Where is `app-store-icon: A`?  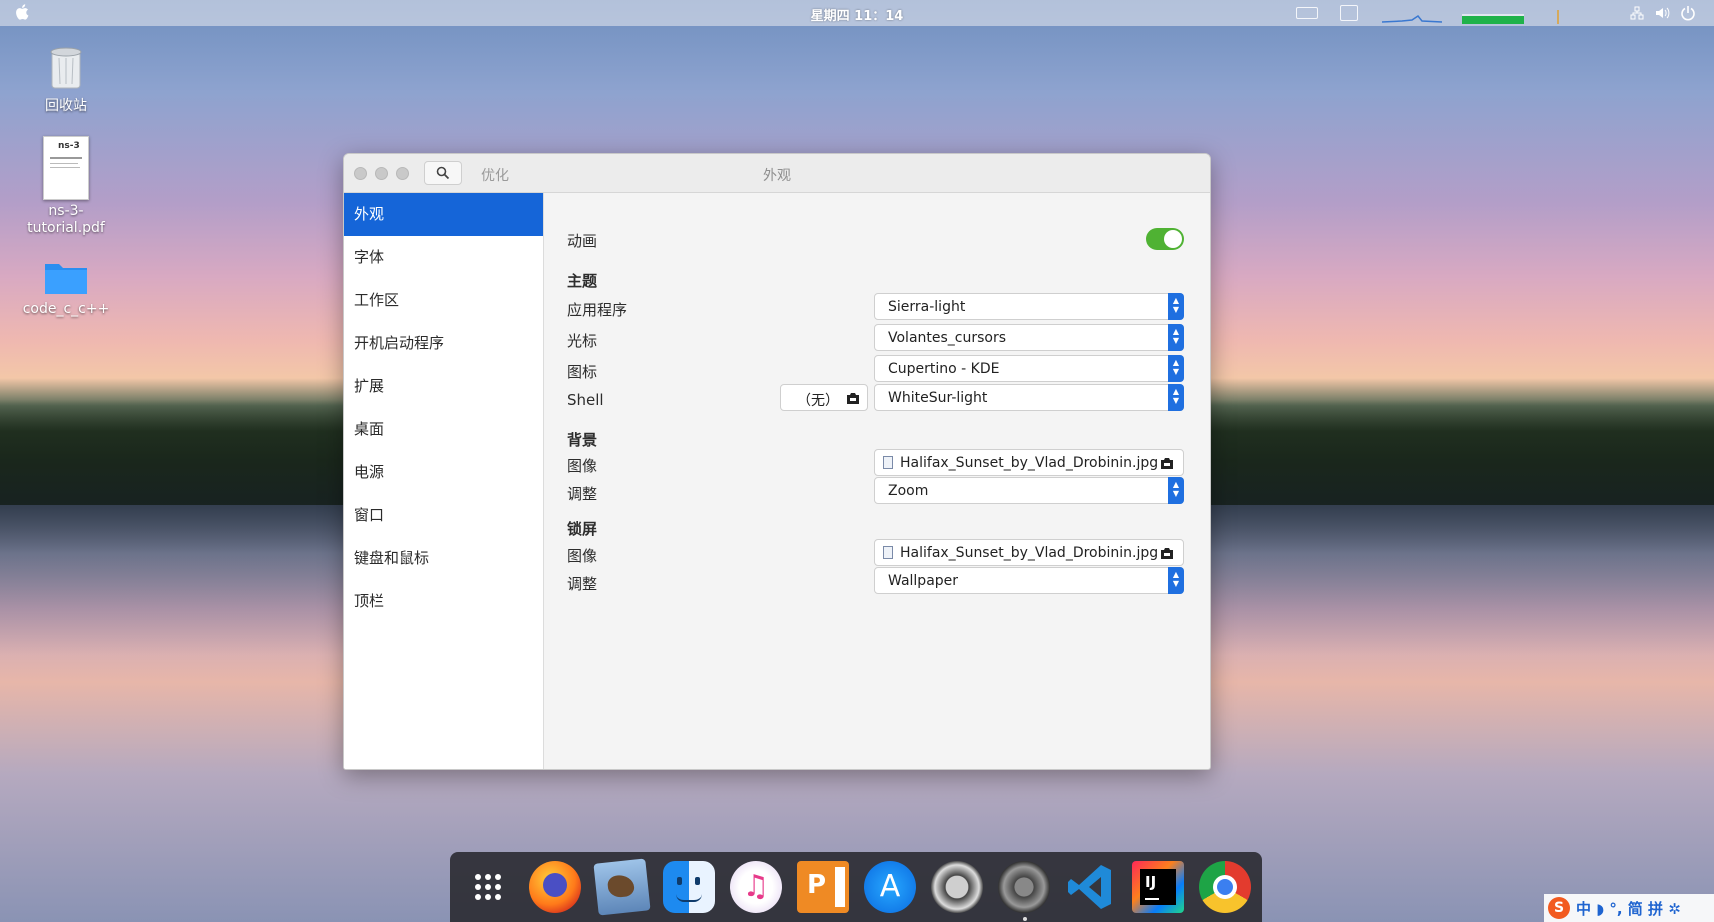
app-store-icon: A is located at coordinates (890, 887).